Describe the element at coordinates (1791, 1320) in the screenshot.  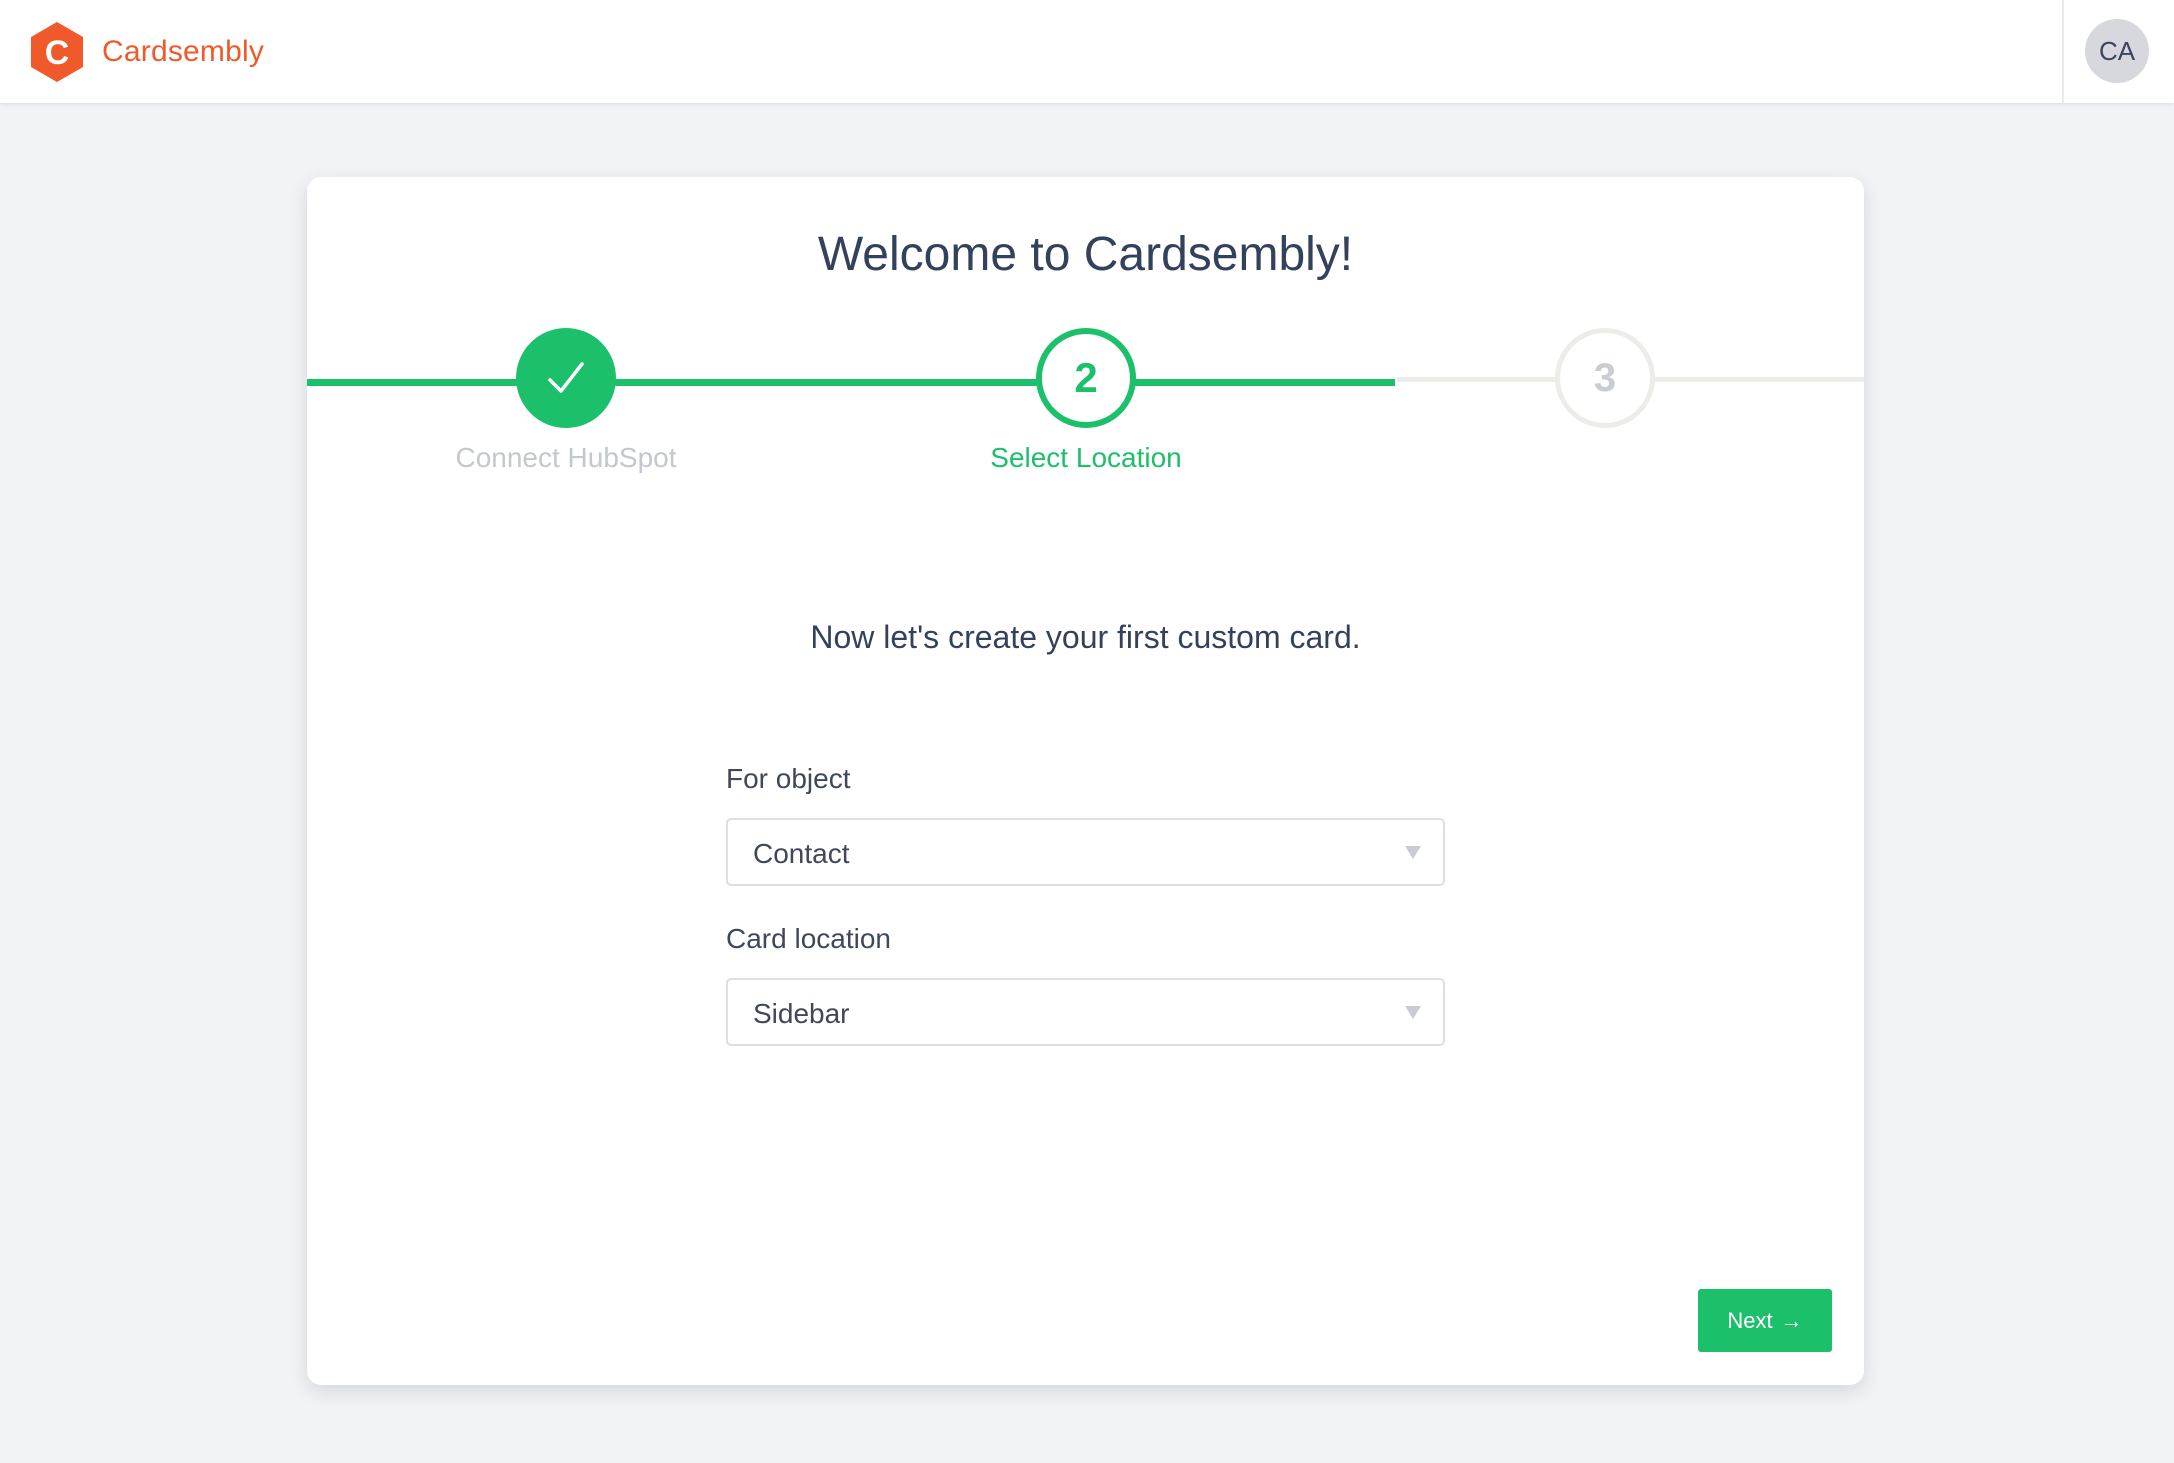
I see `arrow-right-icon: →` at that location.